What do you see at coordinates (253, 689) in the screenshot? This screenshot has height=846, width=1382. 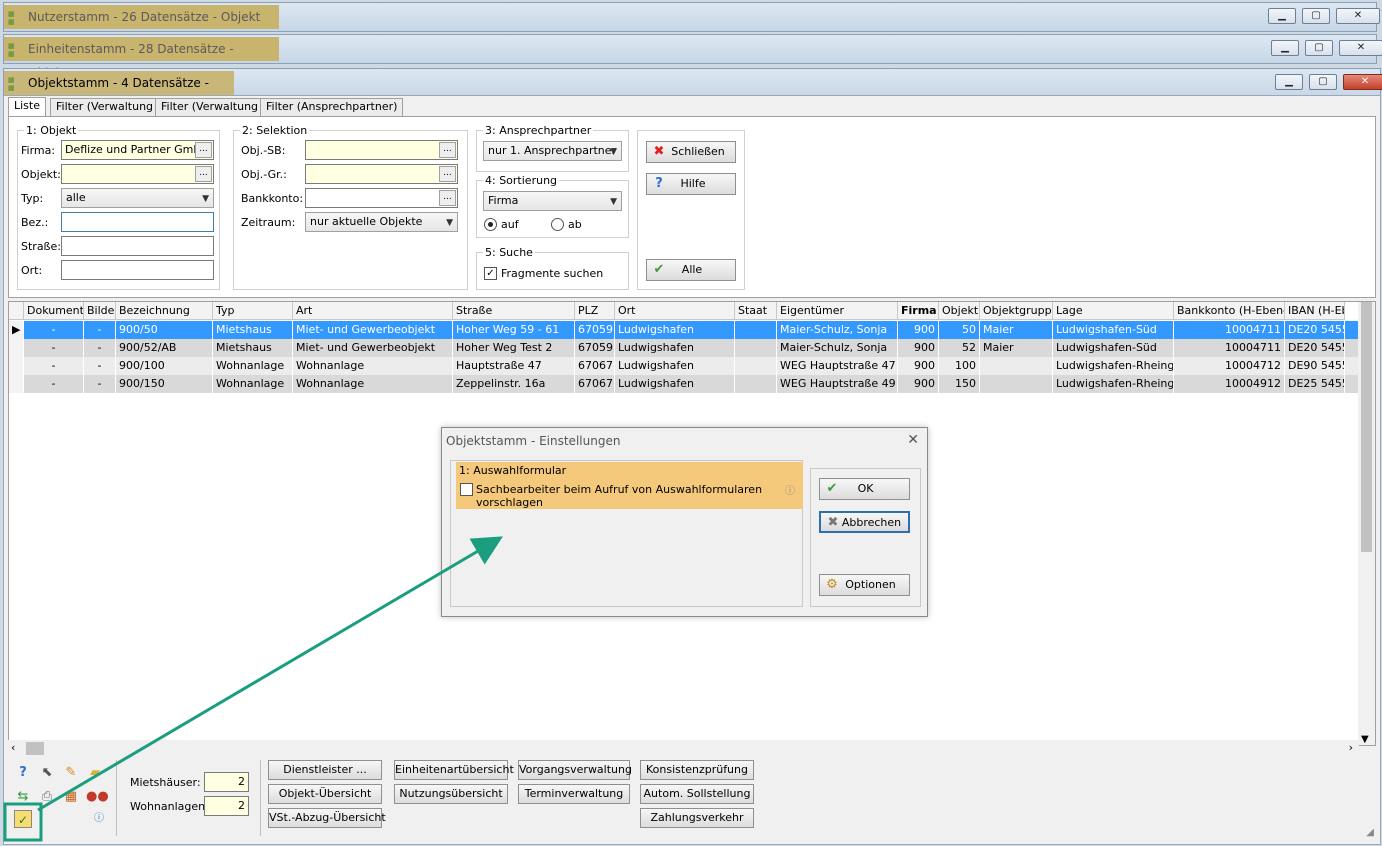 I see `annotation-arrow` at bounding box center [253, 689].